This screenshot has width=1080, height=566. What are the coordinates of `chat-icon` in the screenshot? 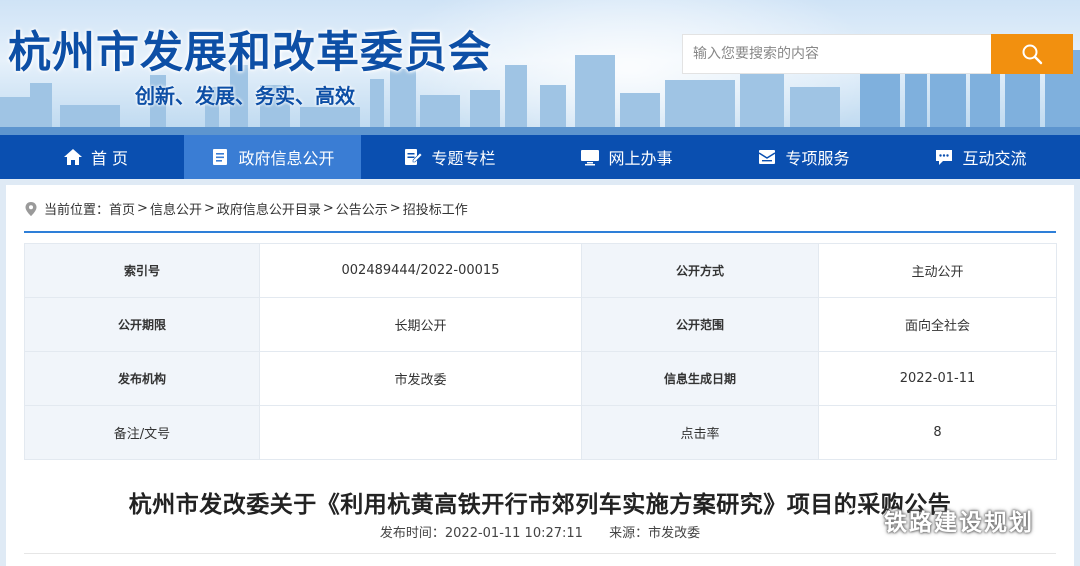 It's located at (944, 157).